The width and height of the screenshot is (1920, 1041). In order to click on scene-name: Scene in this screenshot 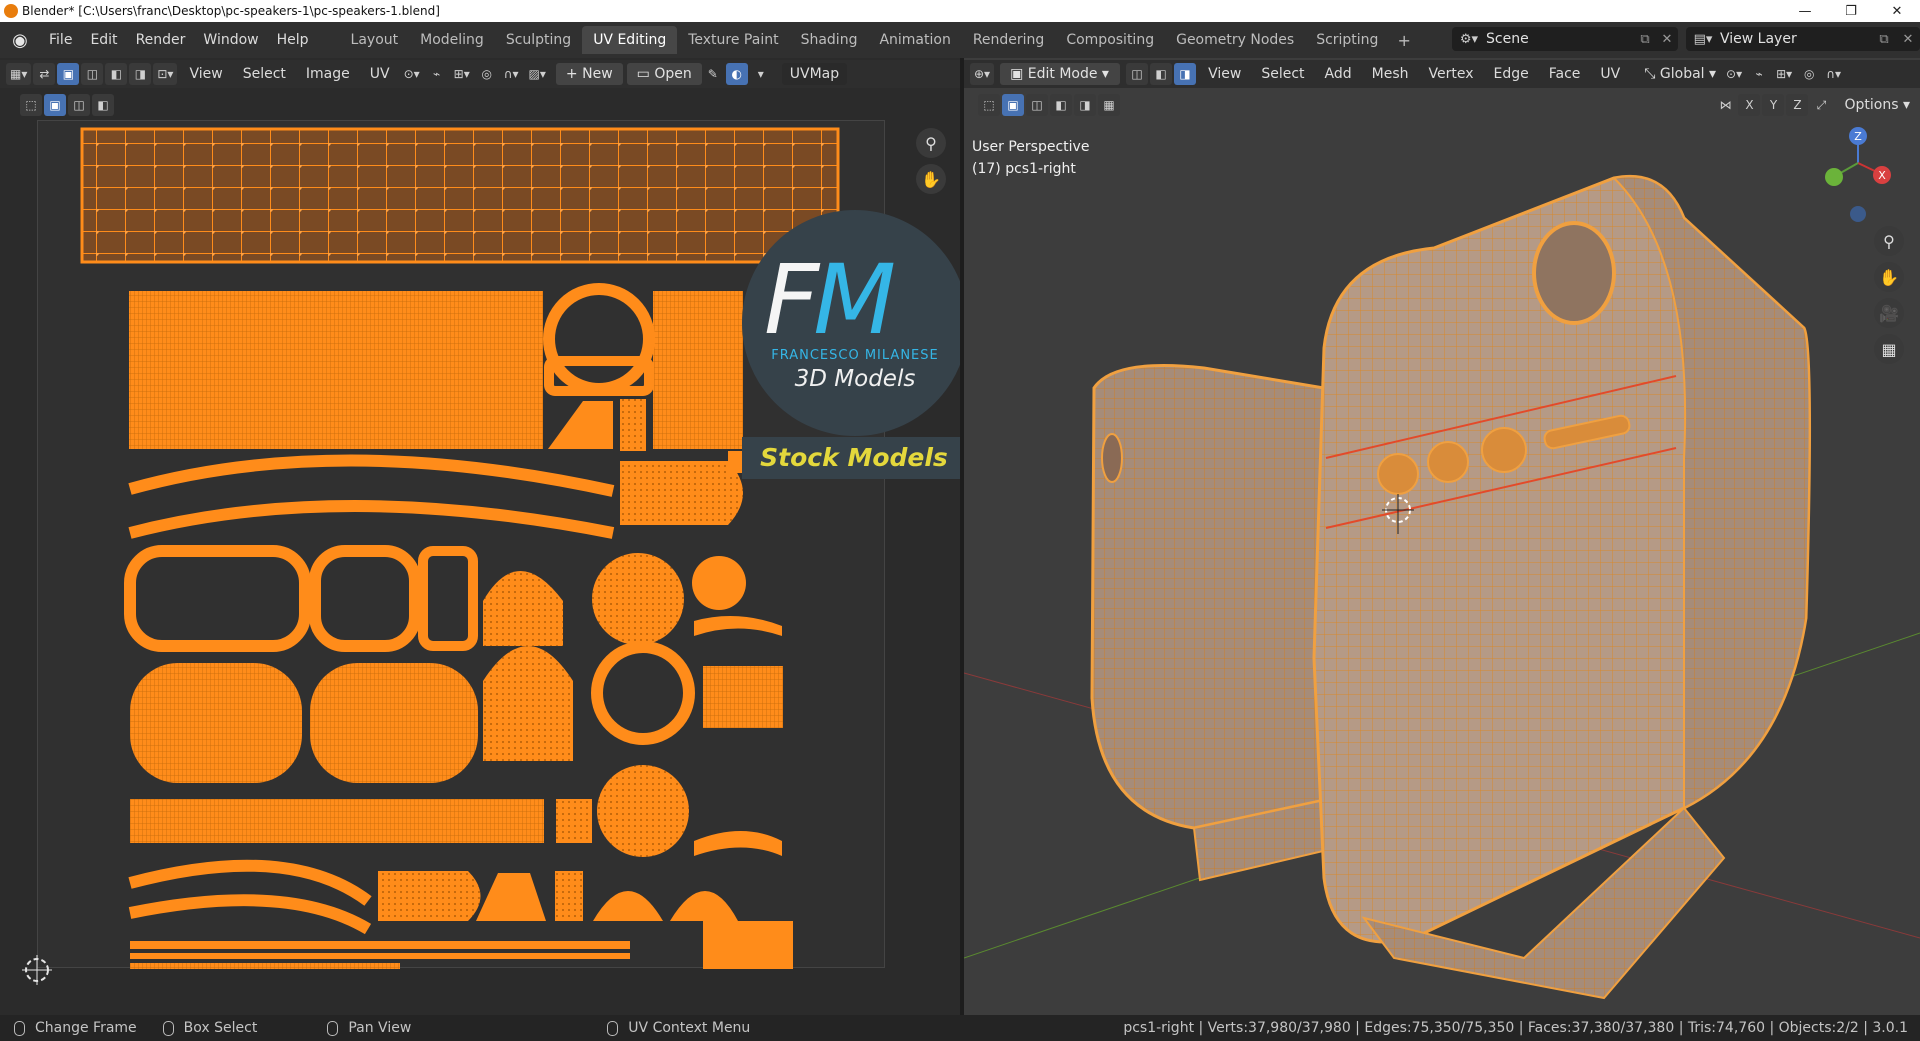, I will do `click(1560, 39)`.